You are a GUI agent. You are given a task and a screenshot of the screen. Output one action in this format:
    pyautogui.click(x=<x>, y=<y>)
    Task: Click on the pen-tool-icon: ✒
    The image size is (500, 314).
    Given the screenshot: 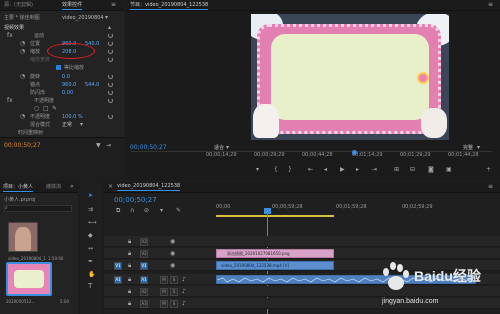 What is the action you would take?
    pyautogui.click(x=90, y=261)
    